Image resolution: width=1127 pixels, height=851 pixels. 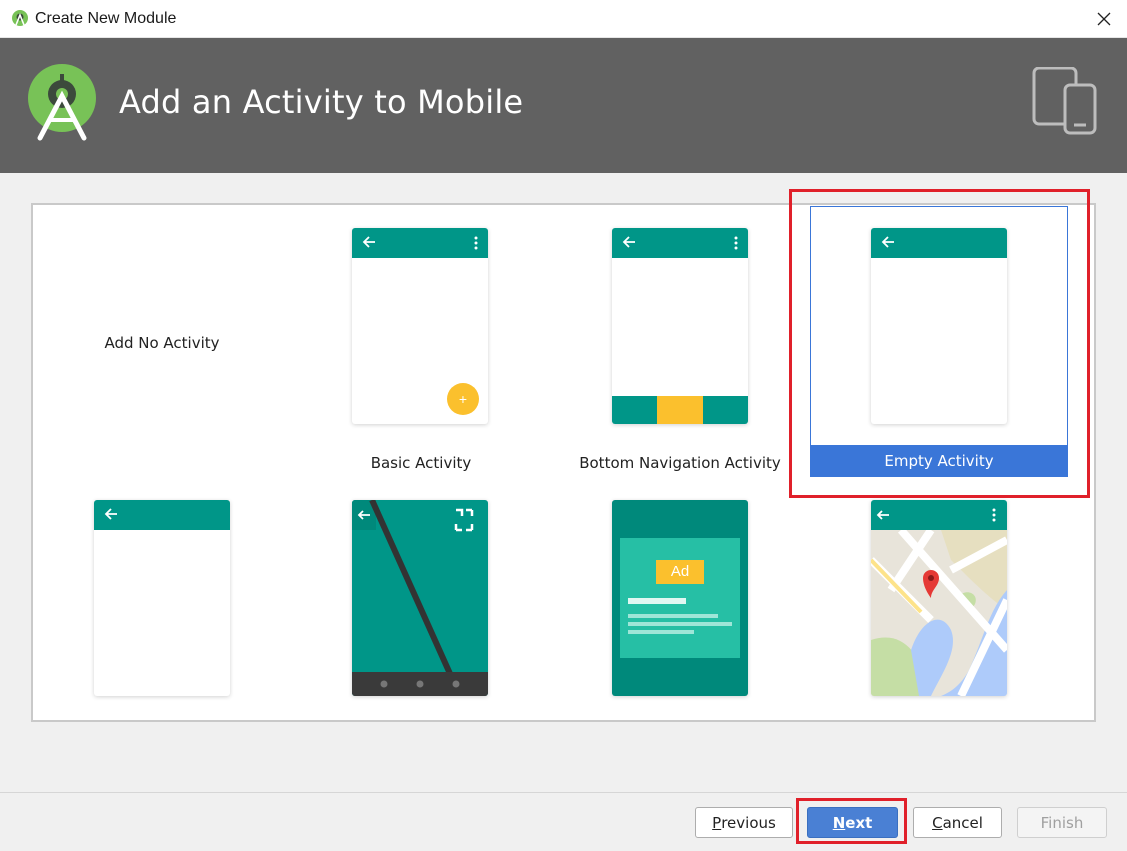 What do you see at coordinates (680, 463) in the screenshot?
I see `template-label: Bottom Navigation Activity` at bounding box center [680, 463].